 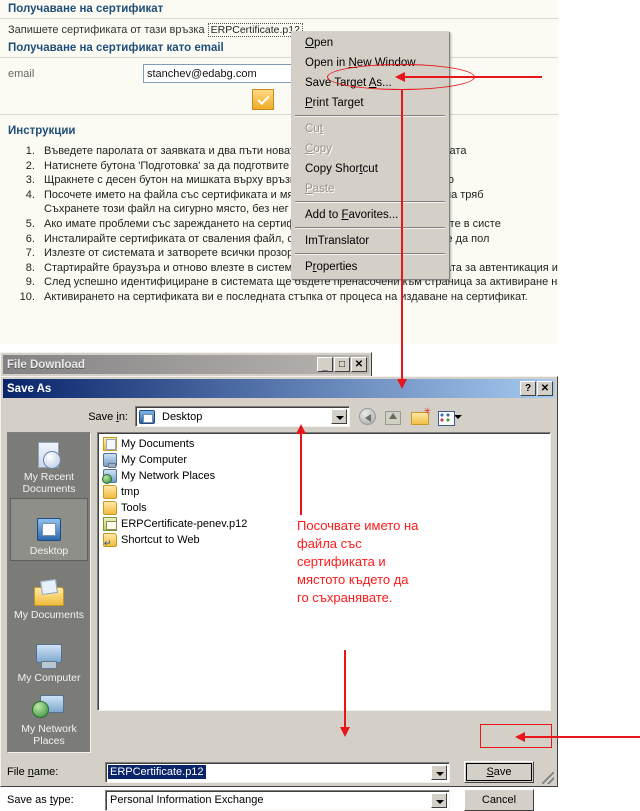 What do you see at coordinates (42, 131) in the screenshot?
I see `section-title-instructions: Инструкции` at bounding box center [42, 131].